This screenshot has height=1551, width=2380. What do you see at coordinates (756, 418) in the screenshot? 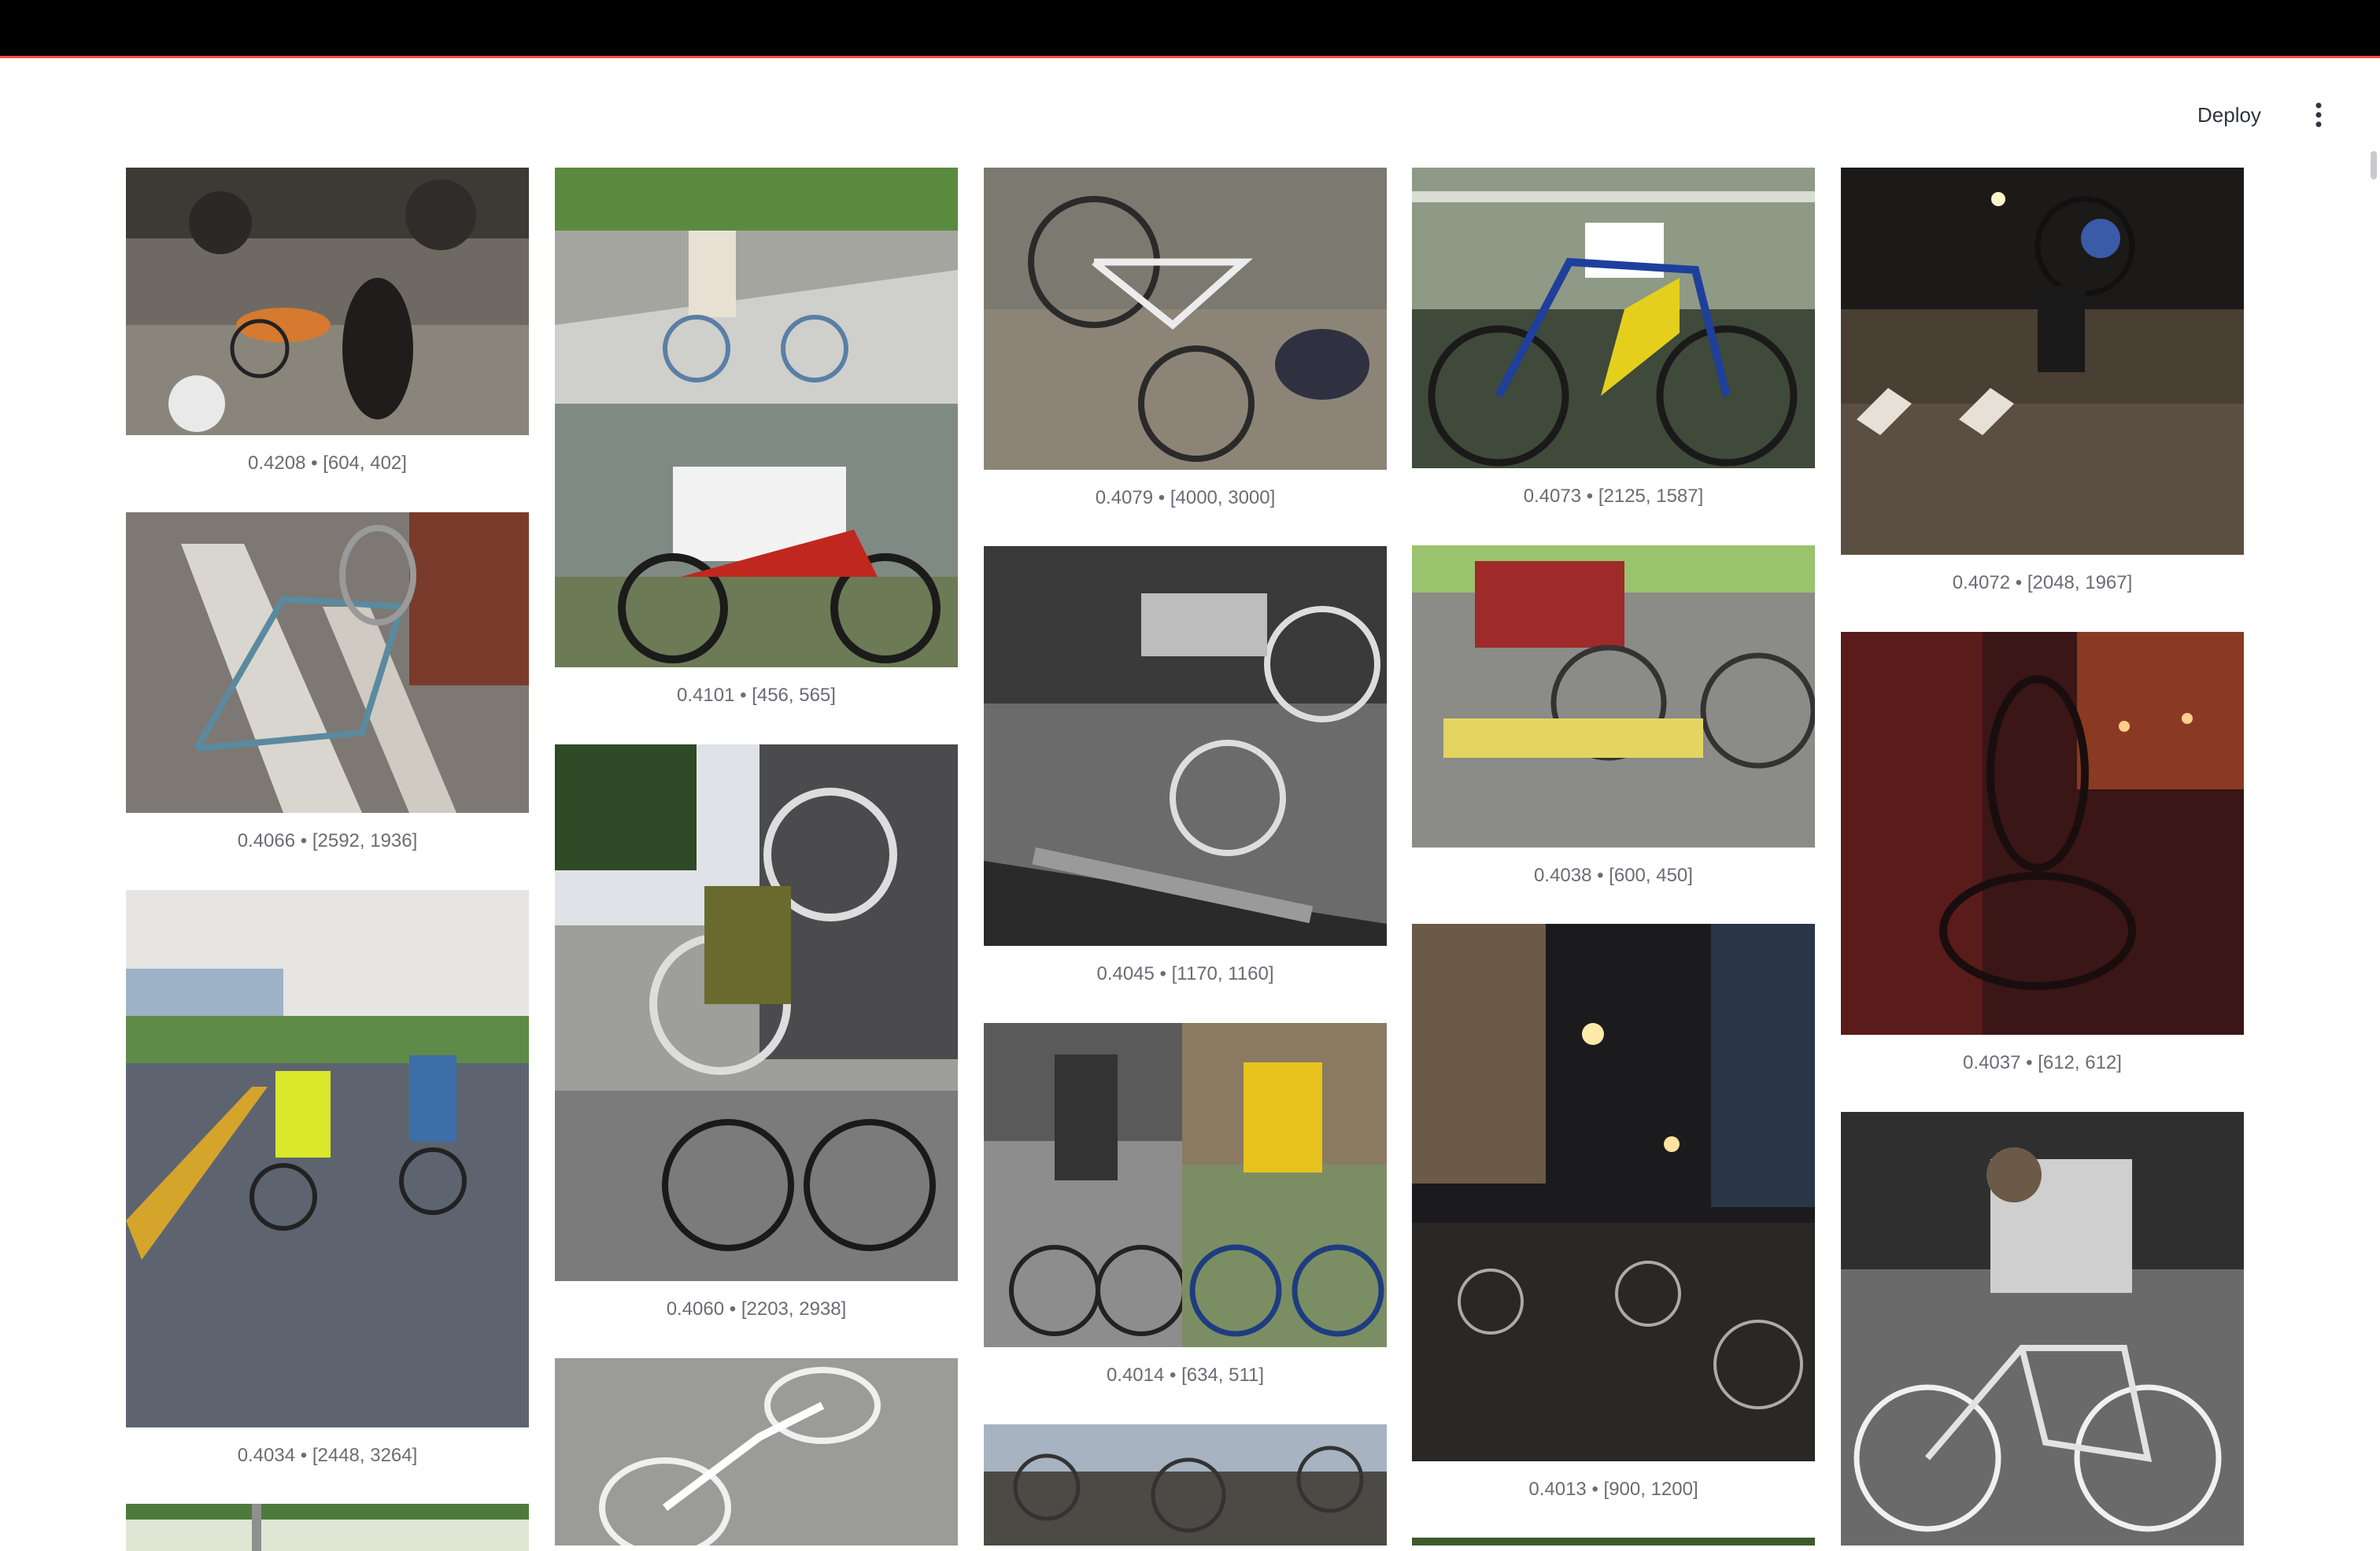
I see `cyclist-and-racer-photo` at bounding box center [756, 418].